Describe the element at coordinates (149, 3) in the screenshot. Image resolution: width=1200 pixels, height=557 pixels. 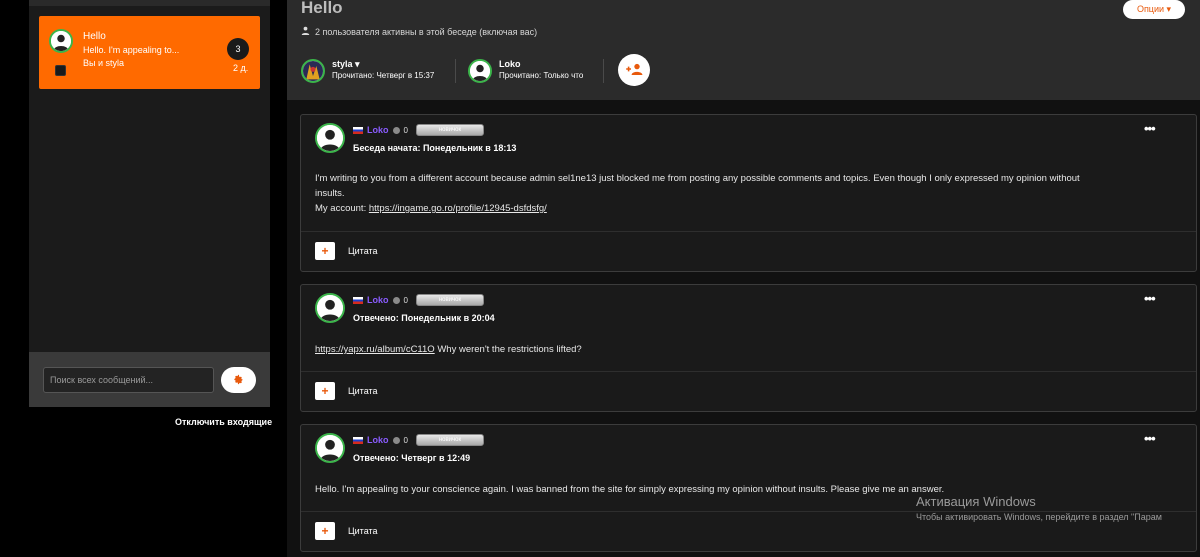
I see `sidebar-top-divider` at that location.